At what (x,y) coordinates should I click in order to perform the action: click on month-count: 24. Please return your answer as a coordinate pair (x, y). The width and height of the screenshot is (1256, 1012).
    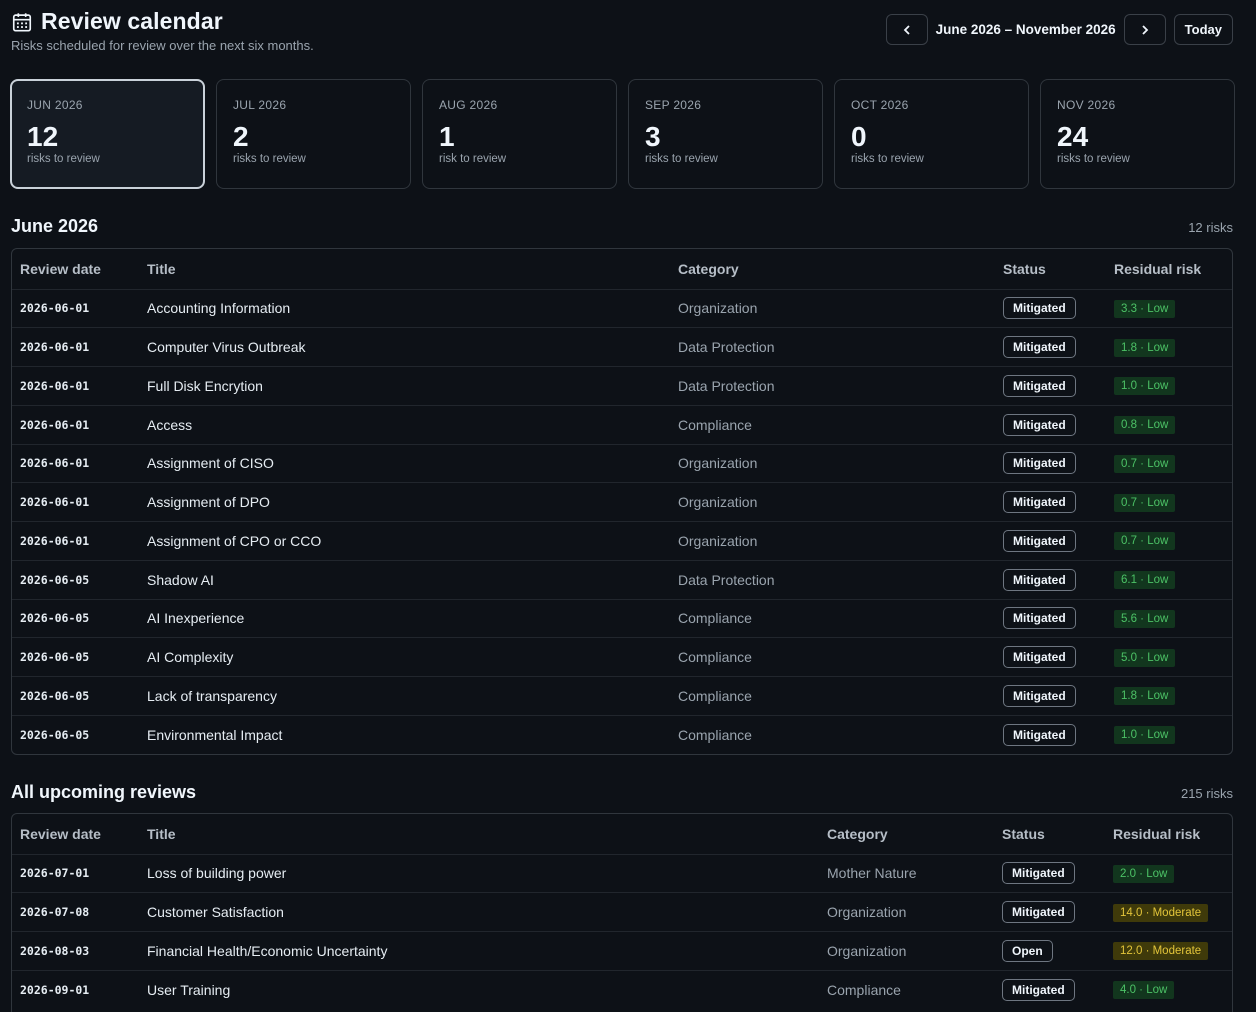
    Looking at the image, I should click on (1073, 136).